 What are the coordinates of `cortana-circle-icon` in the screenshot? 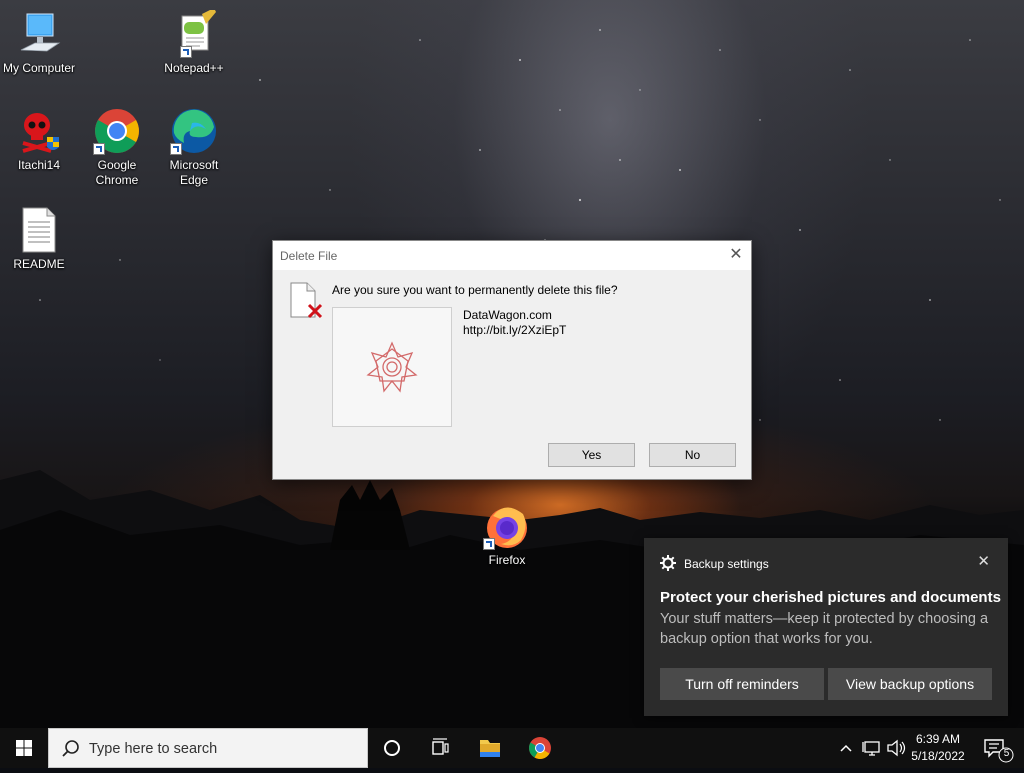 It's located at (392, 748).